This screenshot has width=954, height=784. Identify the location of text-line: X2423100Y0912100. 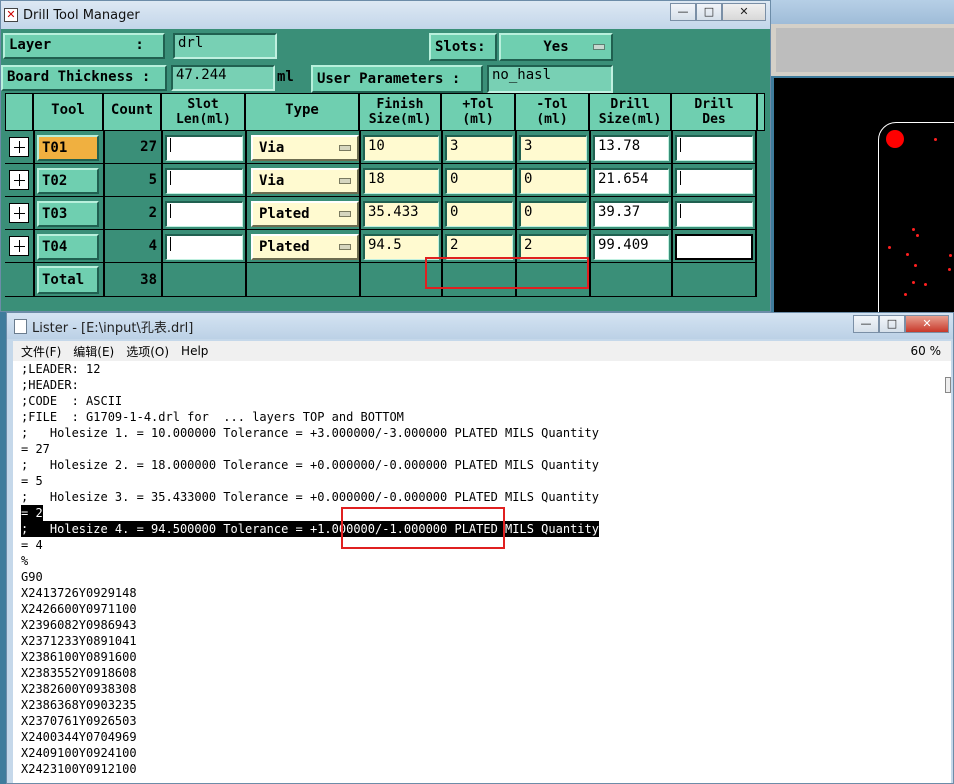
(79, 769).